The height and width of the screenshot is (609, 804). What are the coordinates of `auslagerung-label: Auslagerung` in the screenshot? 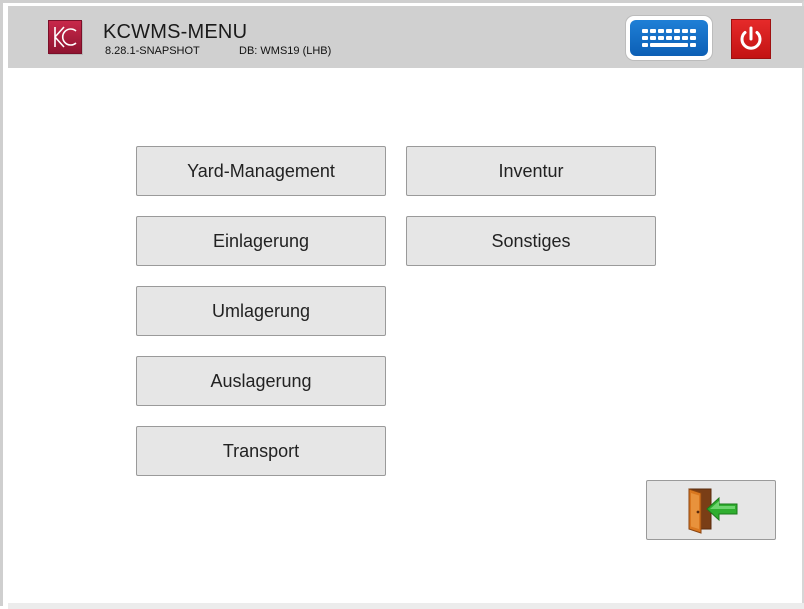 It's located at (261, 380).